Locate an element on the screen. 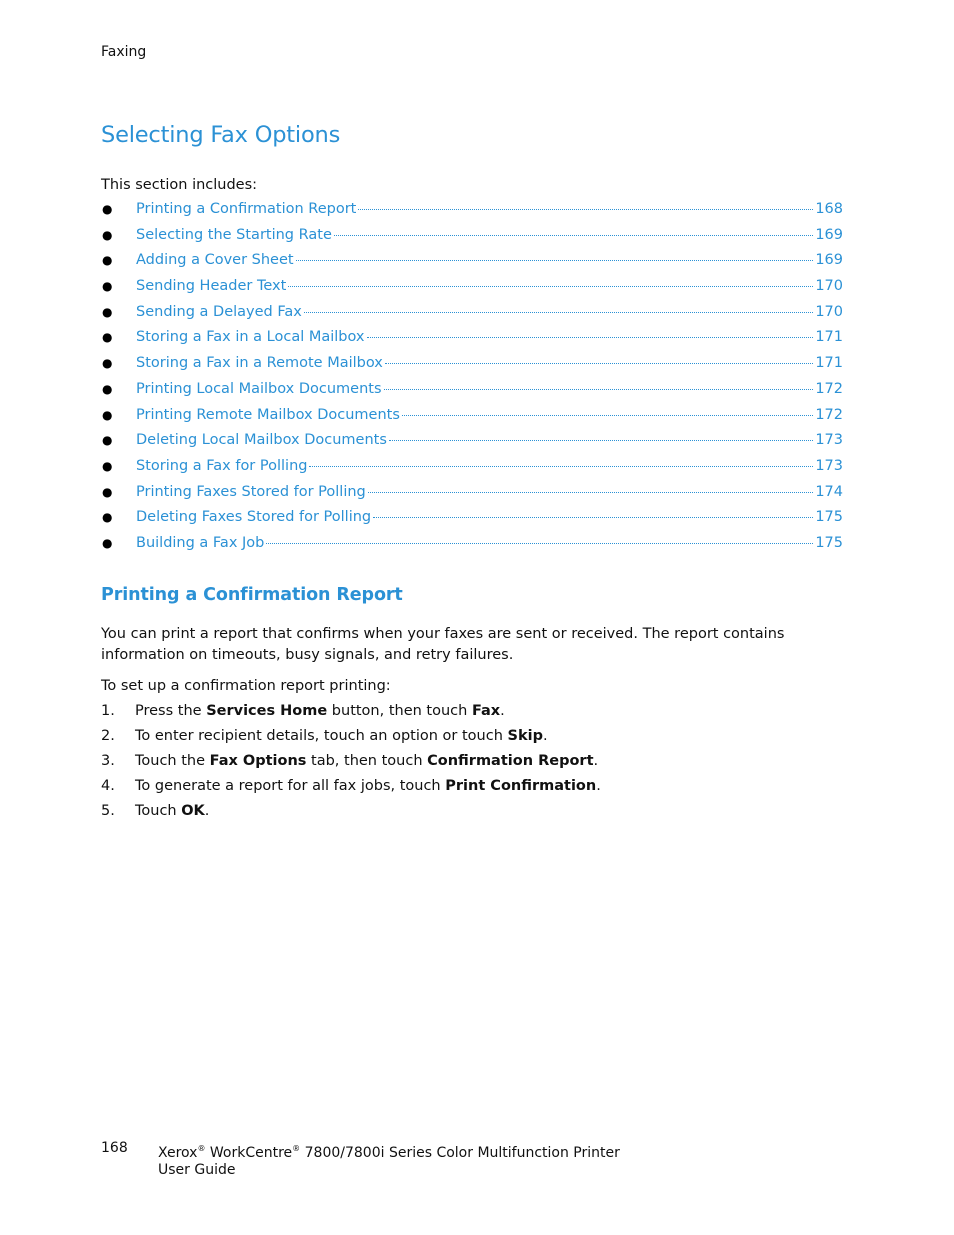  toc-link-title: Printing Faxes Stored for Polling is located at coordinates (251, 491).